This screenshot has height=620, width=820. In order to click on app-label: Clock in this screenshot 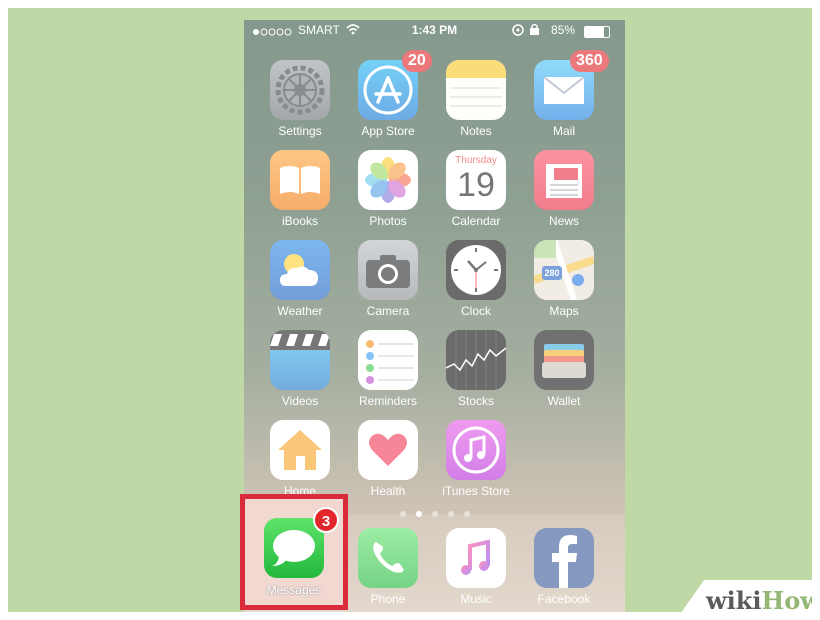, I will do `click(475, 311)`.